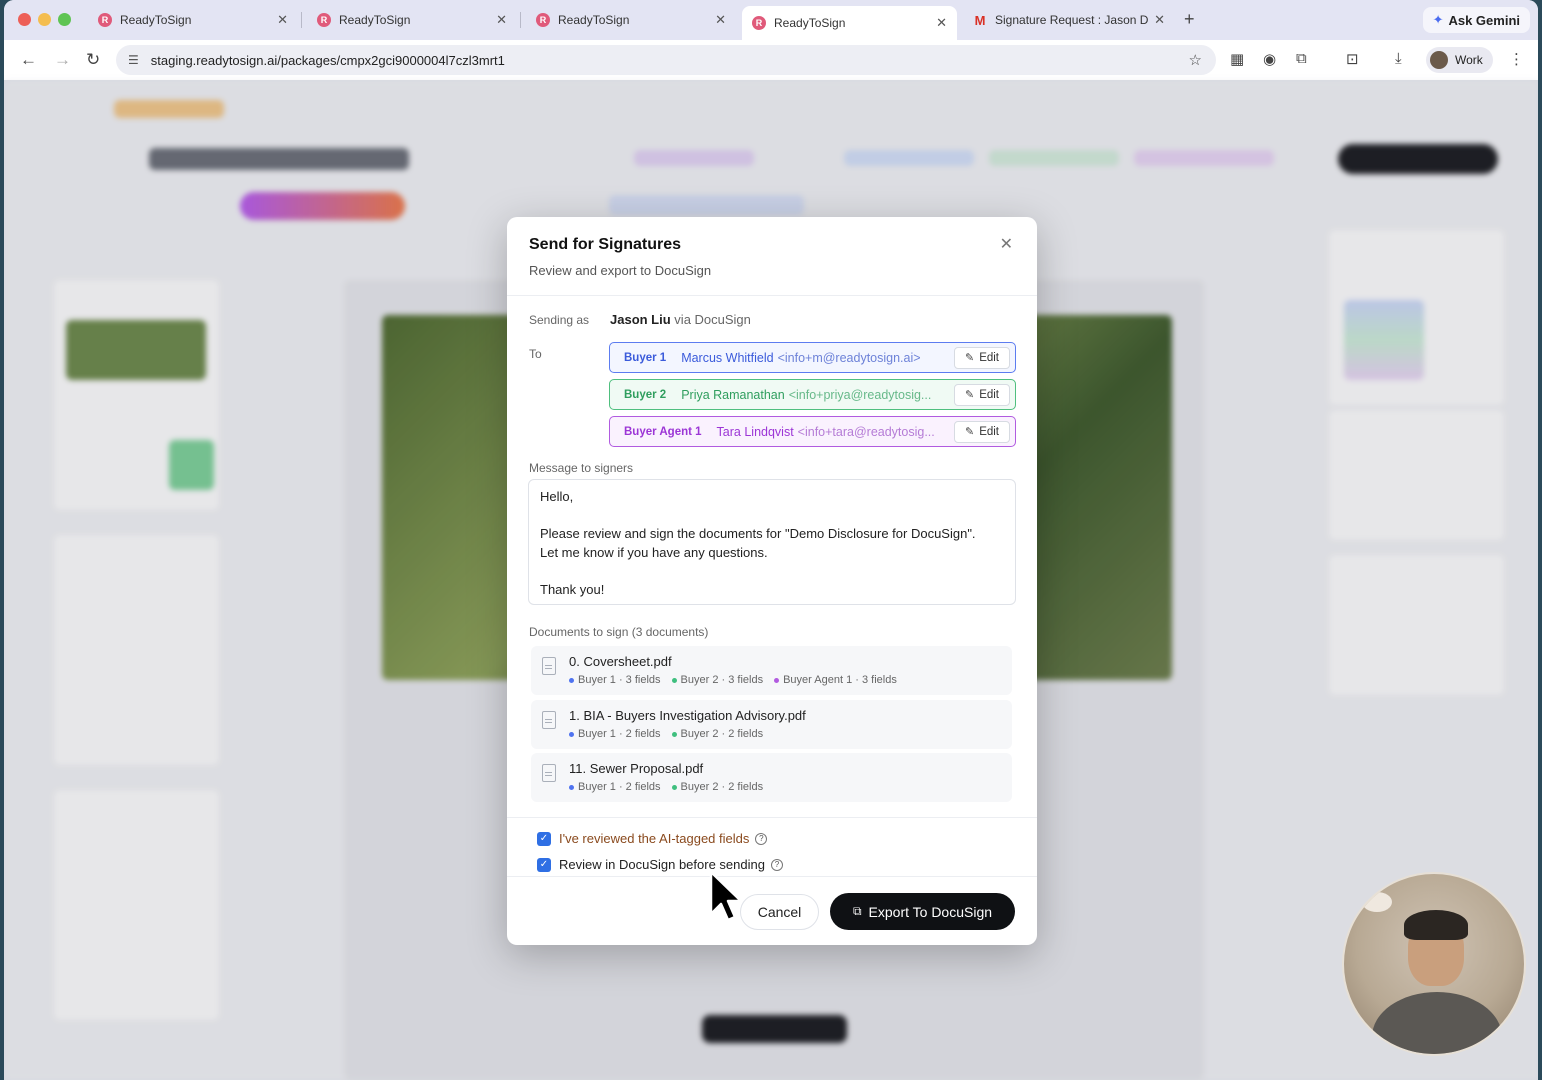 The image size is (1542, 1080). I want to click on buyer-agent-dot-icon, so click(777, 680).